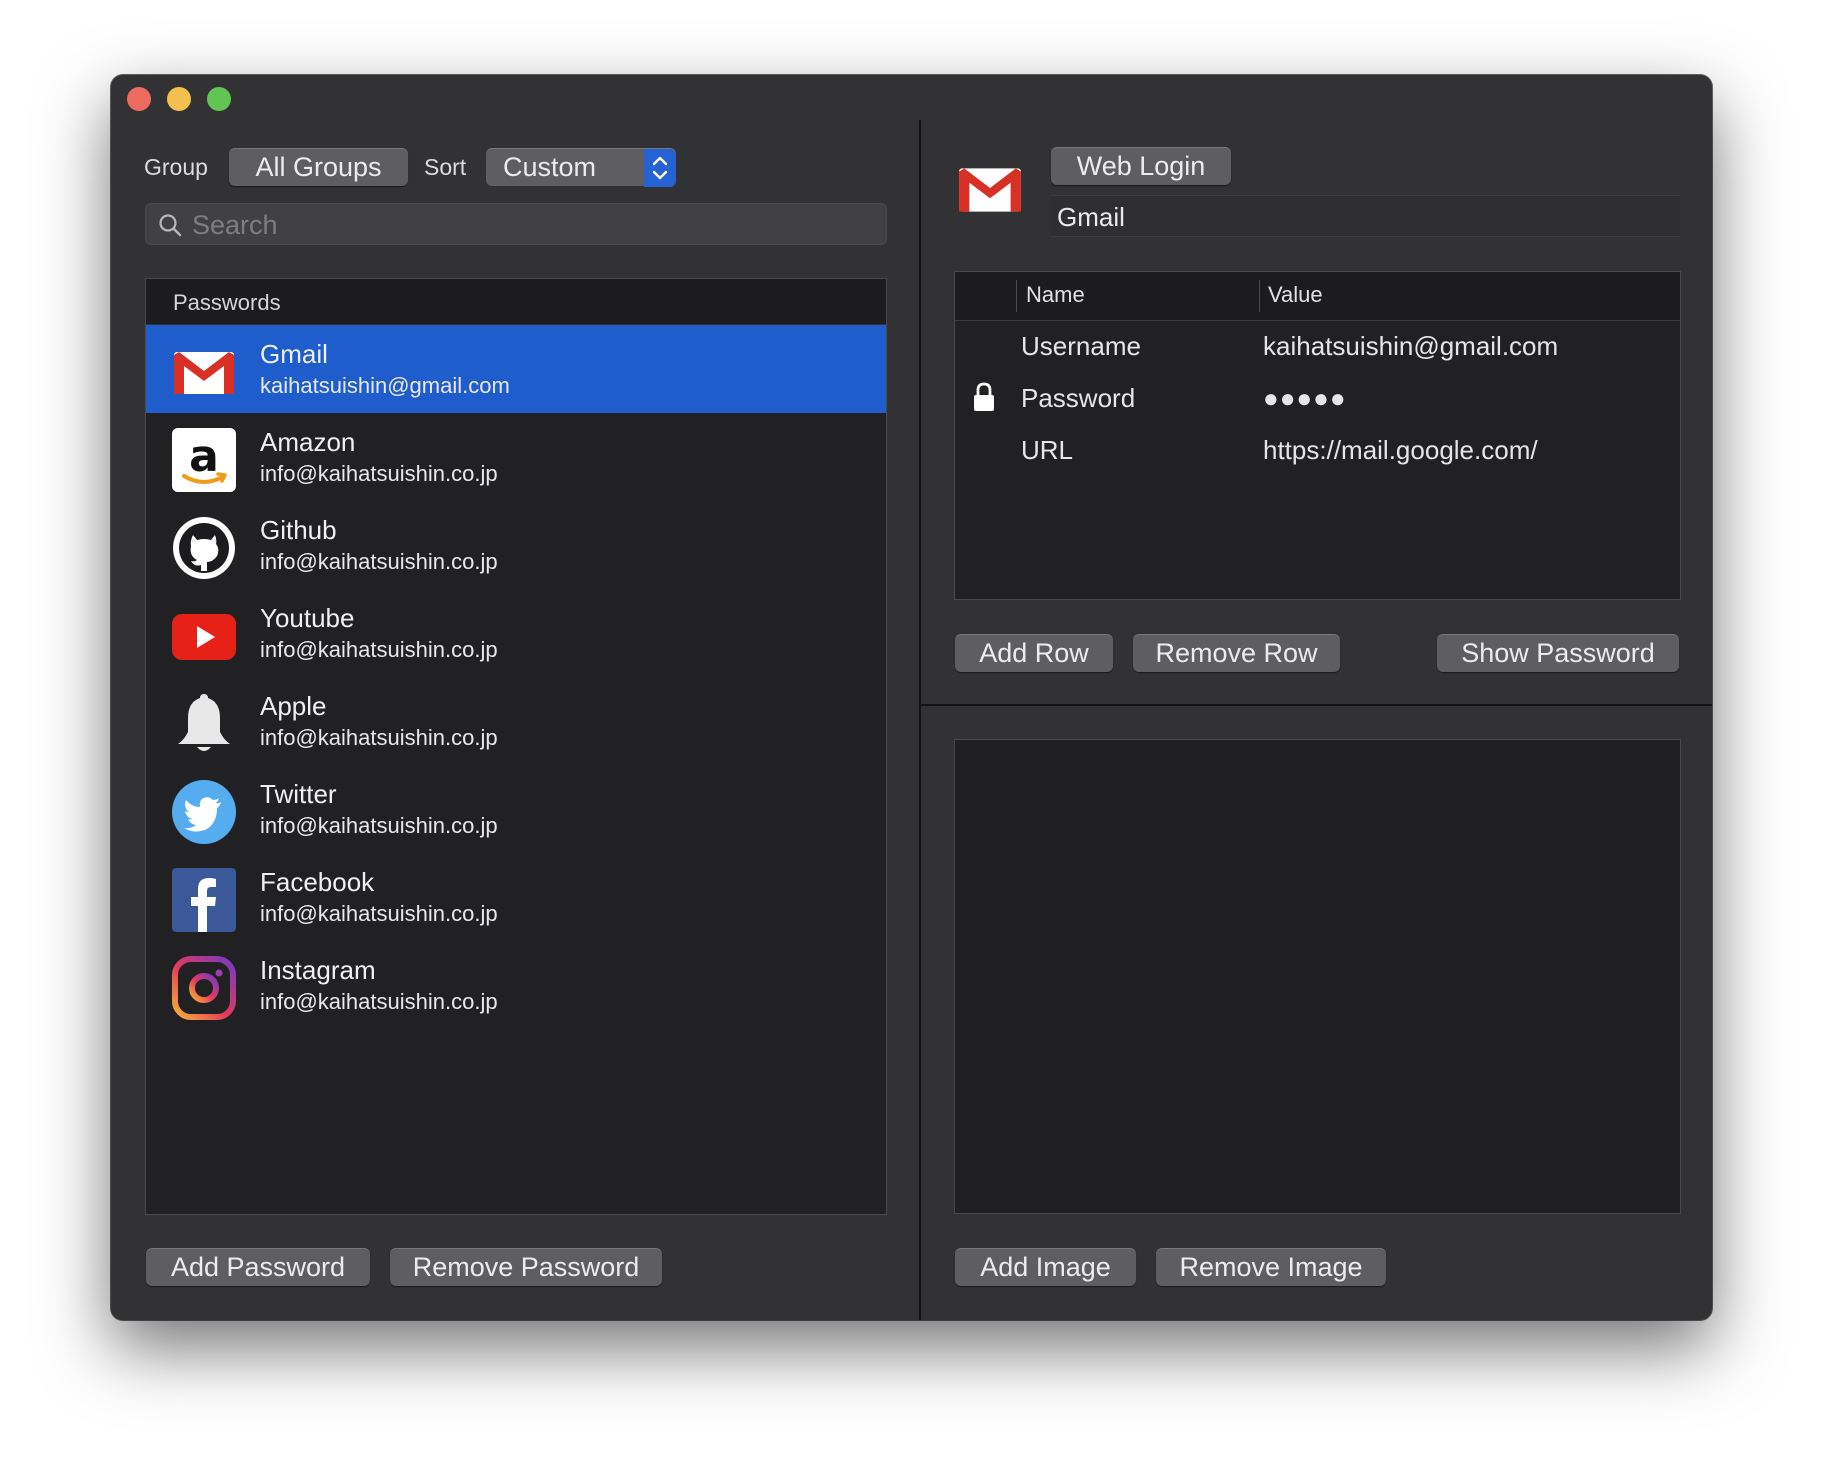 Image resolution: width=1824 pixels, height=1468 pixels. Describe the element at coordinates (516, 545) in the screenshot. I see `list-item-github: Github info@kaihatsuishin.co.jp` at that location.